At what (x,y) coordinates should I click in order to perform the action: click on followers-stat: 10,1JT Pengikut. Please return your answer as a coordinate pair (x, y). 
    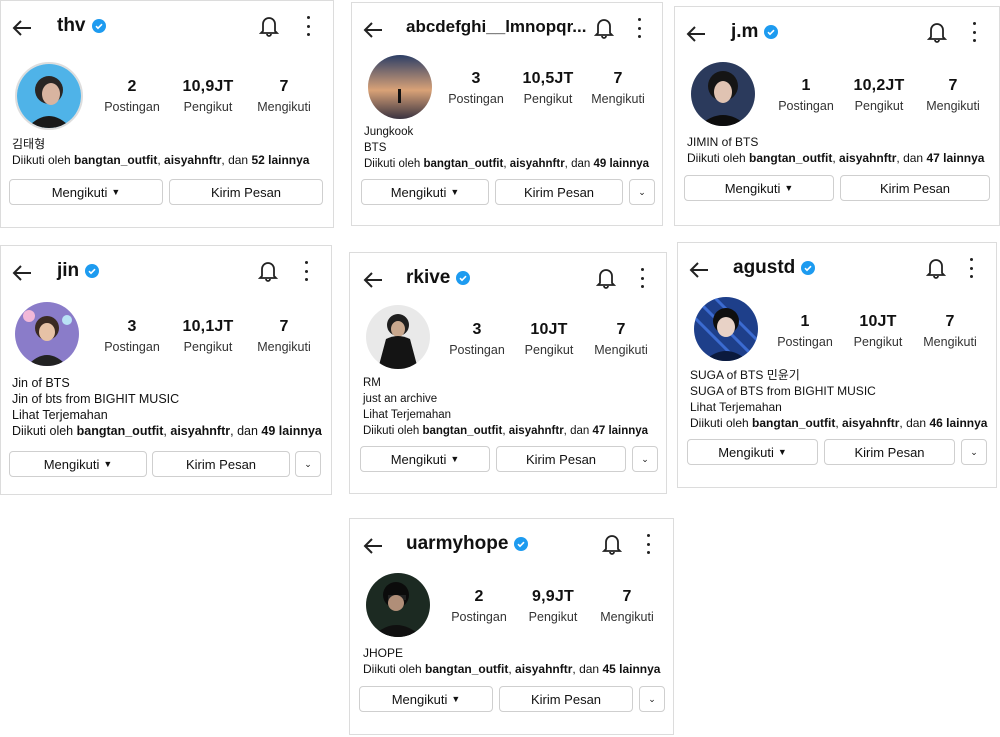
    Looking at the image, I should click on (208, 336).